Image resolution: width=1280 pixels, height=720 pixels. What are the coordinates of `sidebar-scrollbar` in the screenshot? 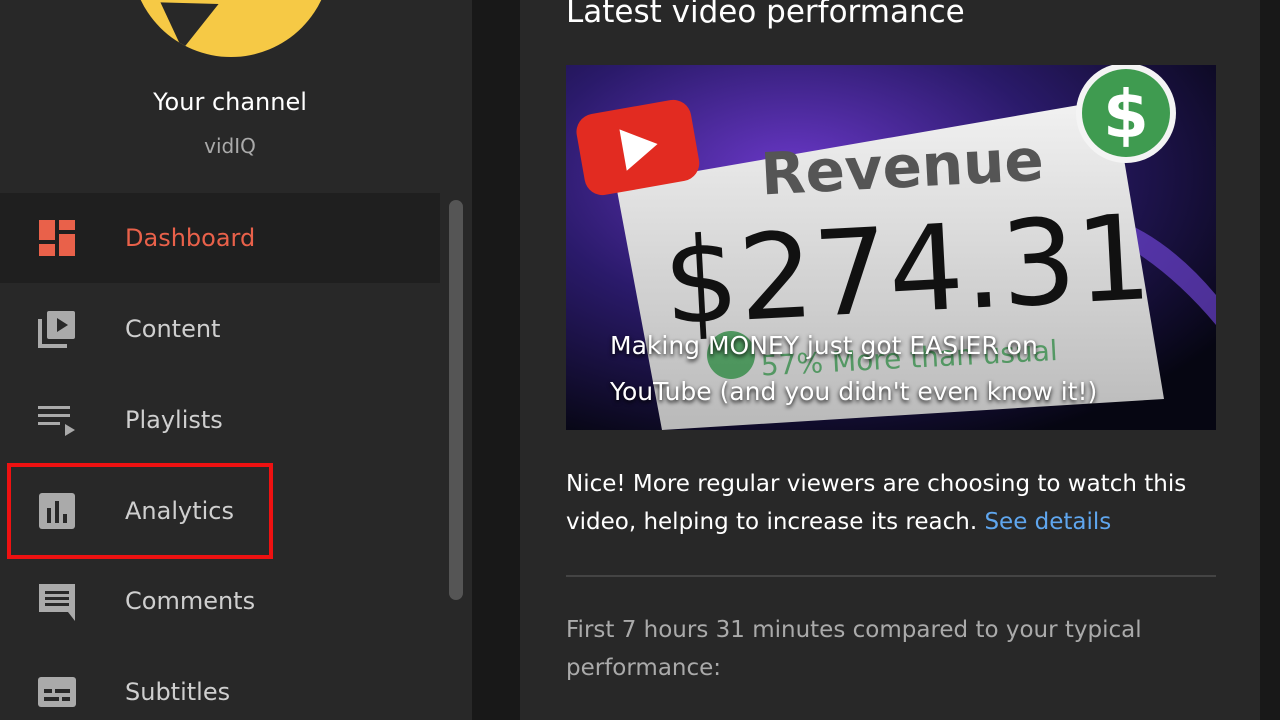 It's located at (456, 400).